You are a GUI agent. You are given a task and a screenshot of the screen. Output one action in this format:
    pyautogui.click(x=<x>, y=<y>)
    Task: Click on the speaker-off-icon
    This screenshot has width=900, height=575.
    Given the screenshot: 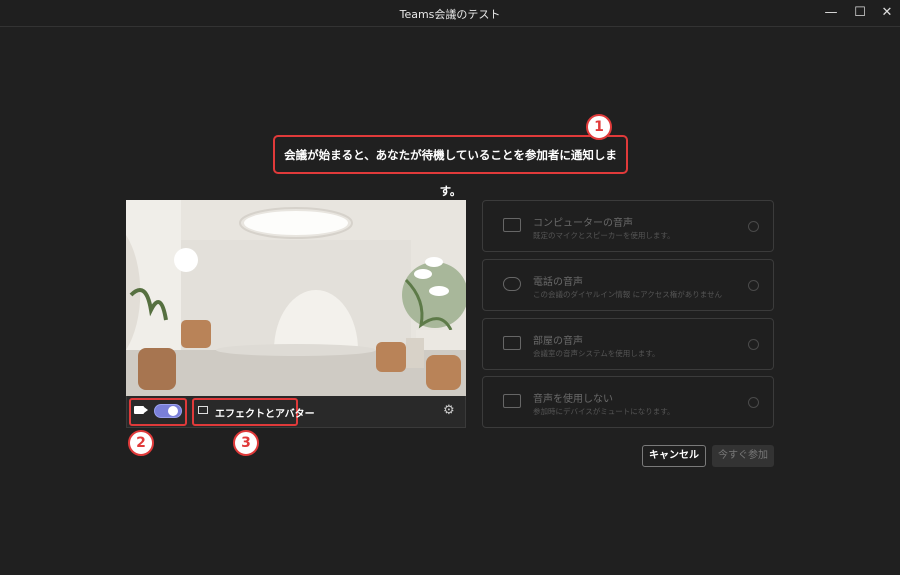 What is the action you would take?
    pyautogui.click(x=512, y=401)
    